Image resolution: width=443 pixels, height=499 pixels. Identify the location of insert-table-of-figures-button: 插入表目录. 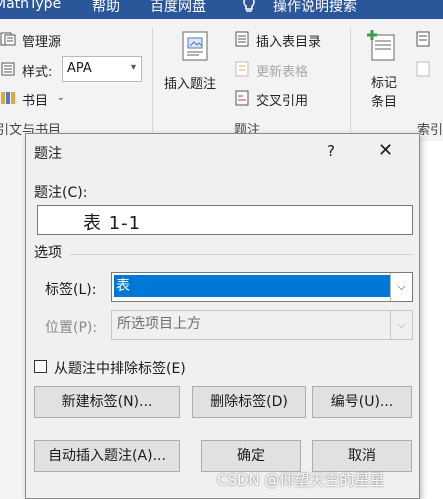
(288, 40).